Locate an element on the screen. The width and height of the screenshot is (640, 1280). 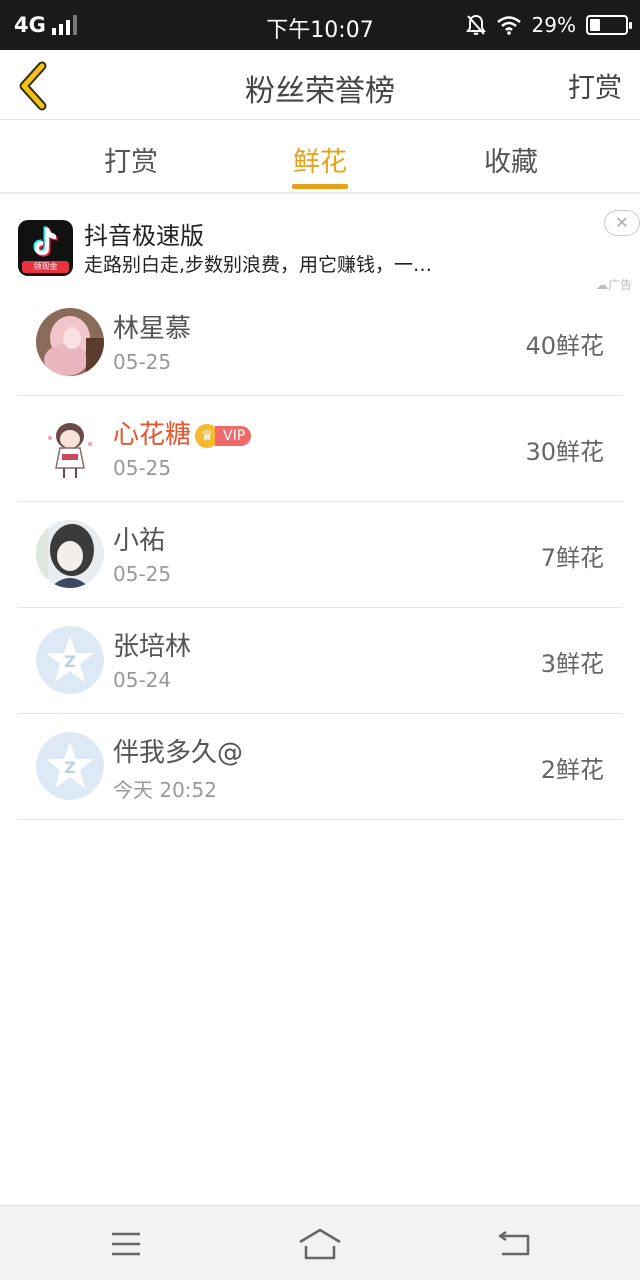
status-icons: 29% is located at coordinates (548, 25).